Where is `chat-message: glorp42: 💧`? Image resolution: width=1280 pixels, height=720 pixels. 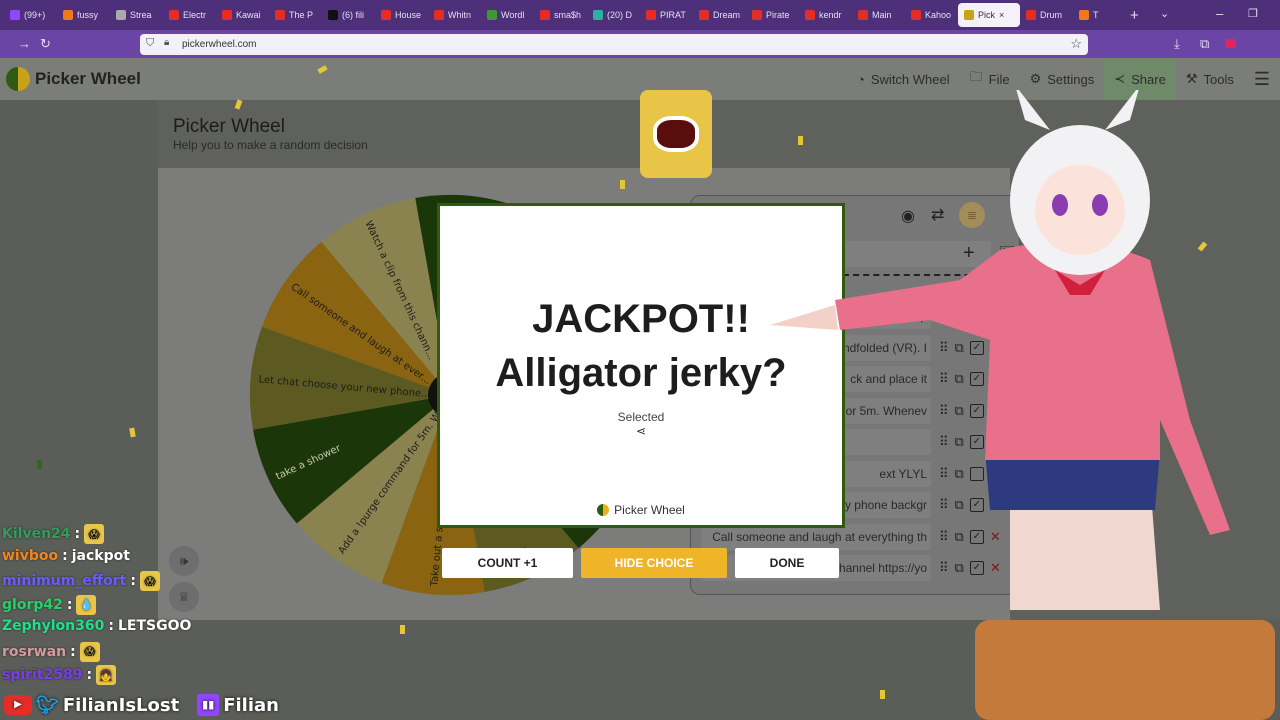 chat-message: glorp42: 💧 is located at coordinates (49, 604).